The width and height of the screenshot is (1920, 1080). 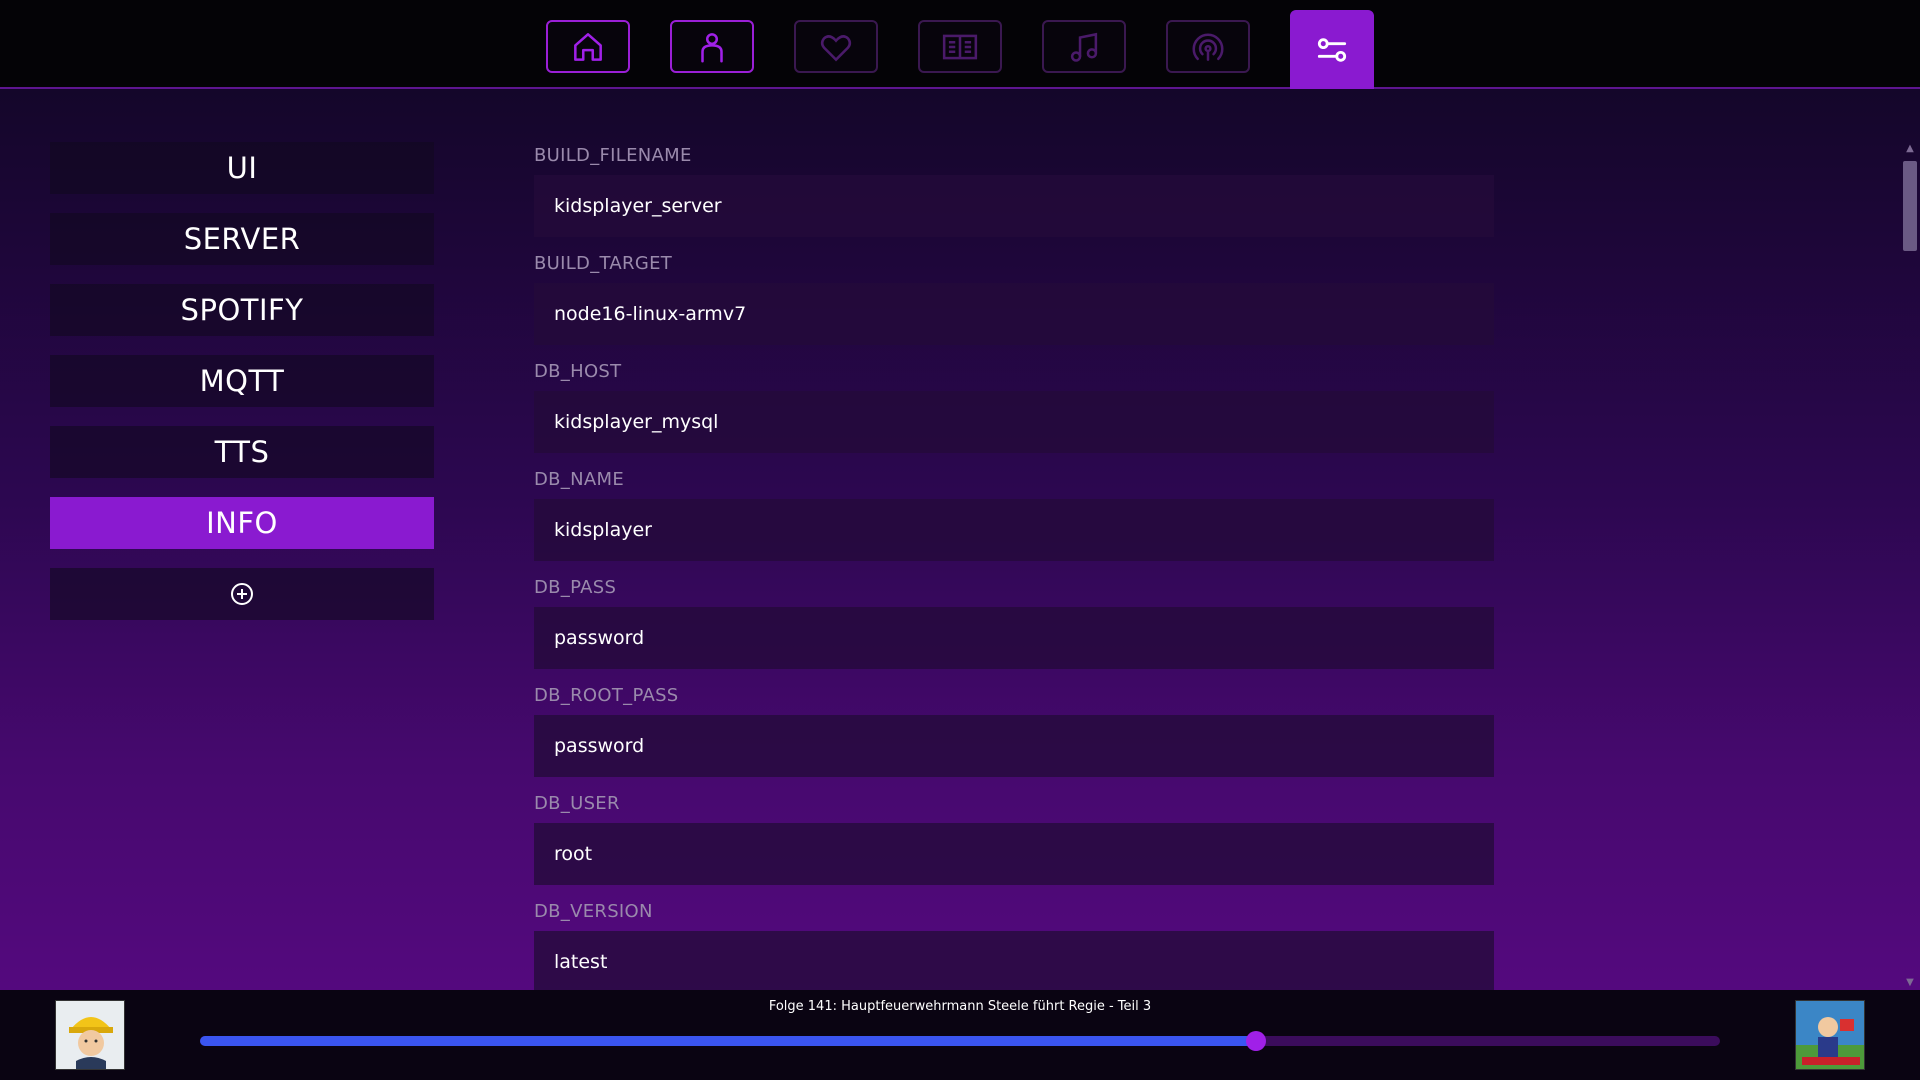 I want to click on sidebar-item-label: TTS, so click(x=242, y=452).